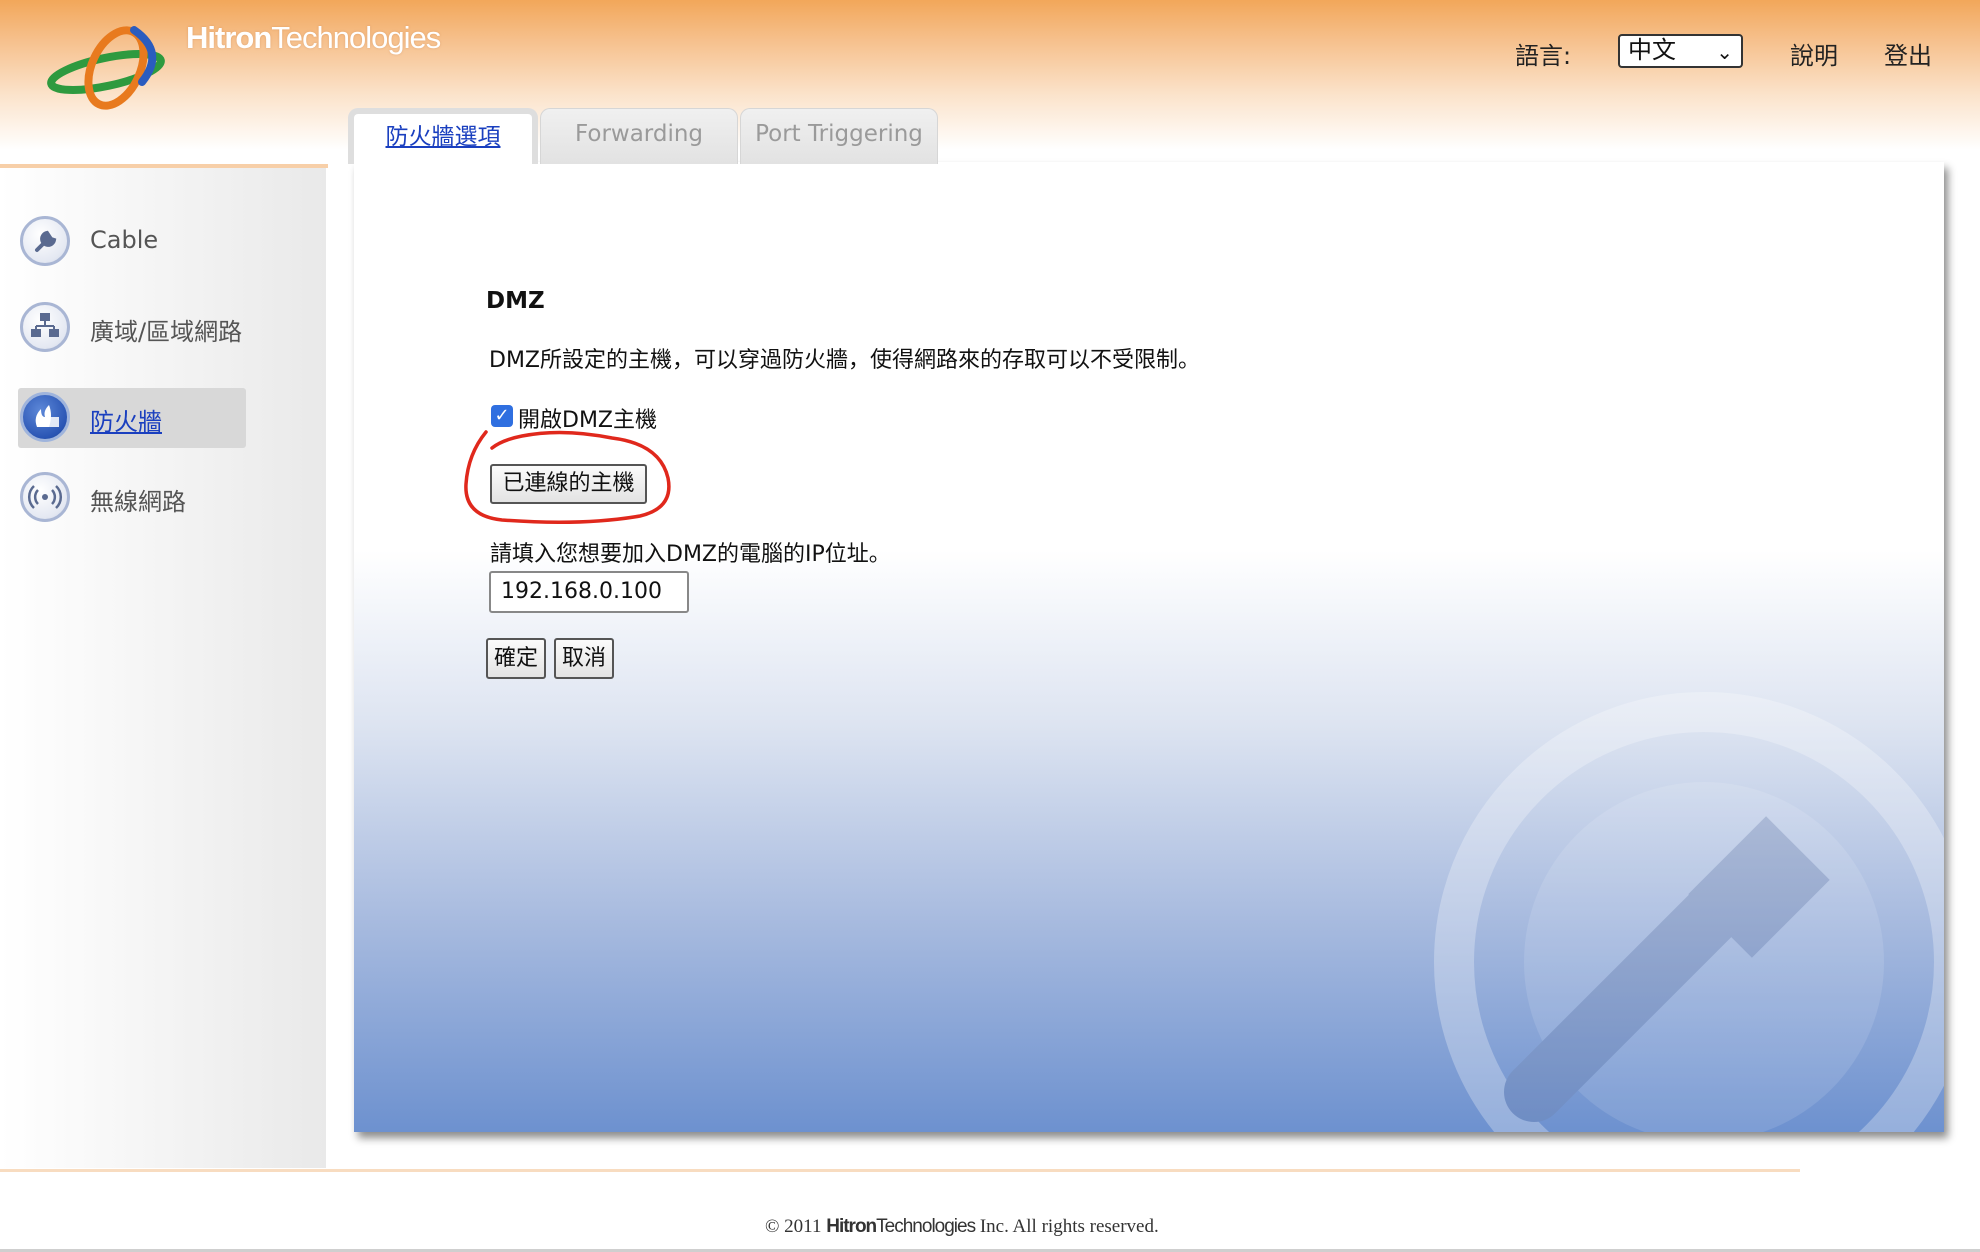 The image size is (1980, 1252). What do you see at coordinates (515, 301) in the screenshot?
I see `section-title: DMZ` at bounding box center [515, 301].